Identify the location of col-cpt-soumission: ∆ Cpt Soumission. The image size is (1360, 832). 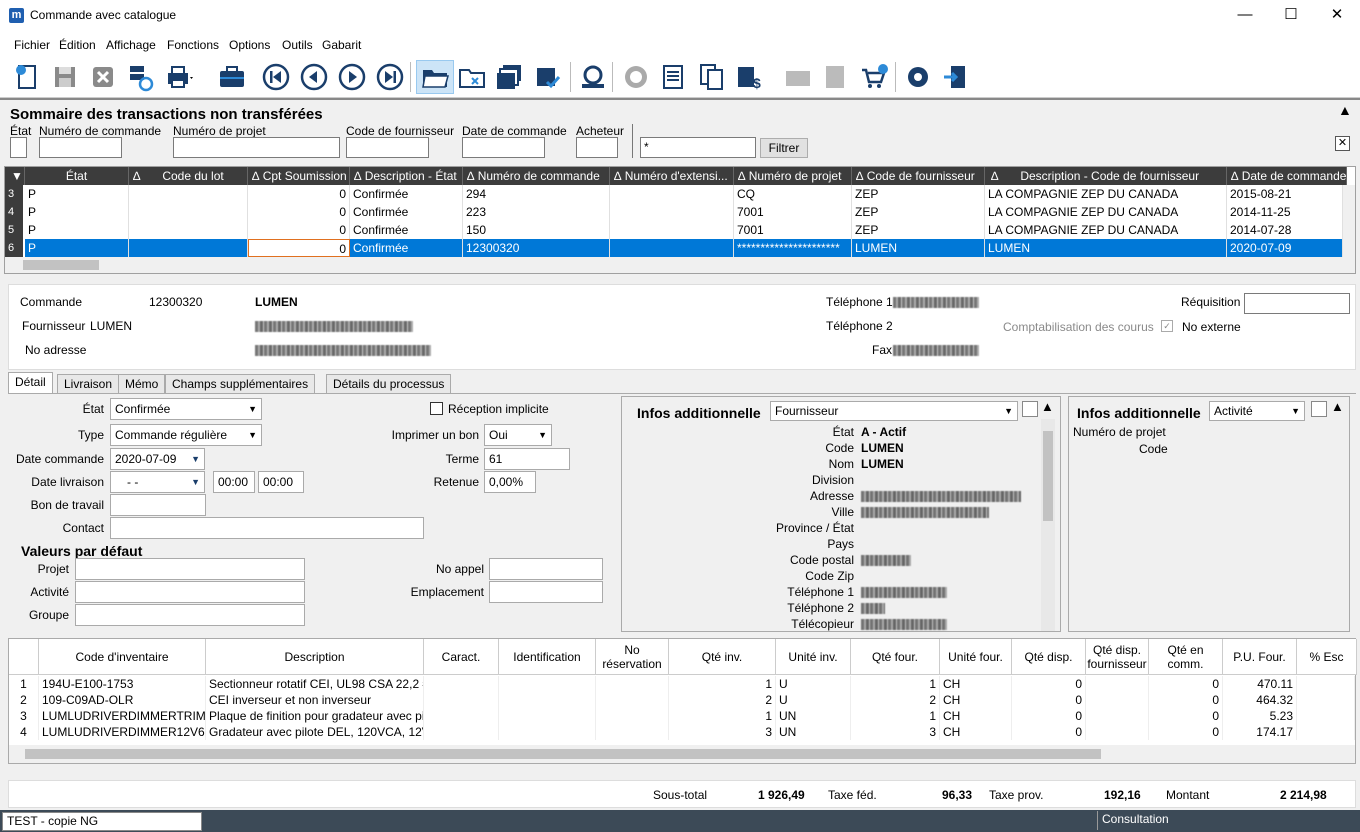
(299, 176).